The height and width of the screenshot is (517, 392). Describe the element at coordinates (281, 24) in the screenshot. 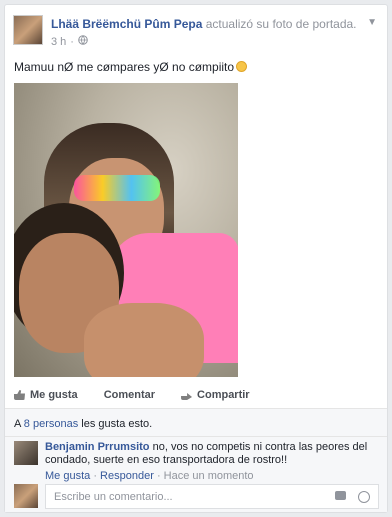

I see `post-action: actualizó su foto de portada.` at that location.